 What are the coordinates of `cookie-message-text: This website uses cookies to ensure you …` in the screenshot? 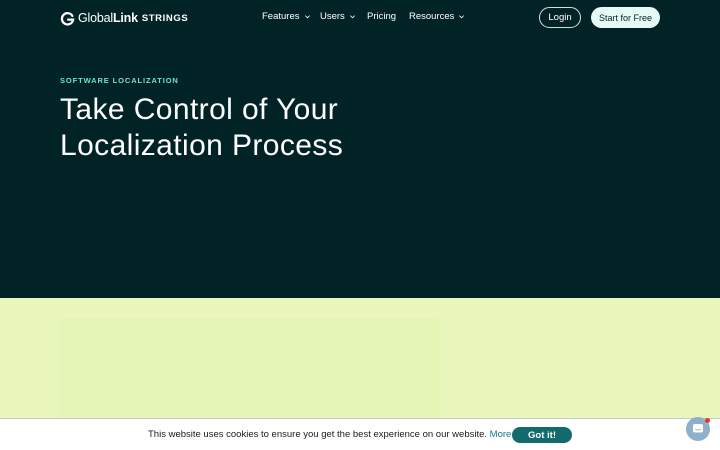 It's located at (318, 434).